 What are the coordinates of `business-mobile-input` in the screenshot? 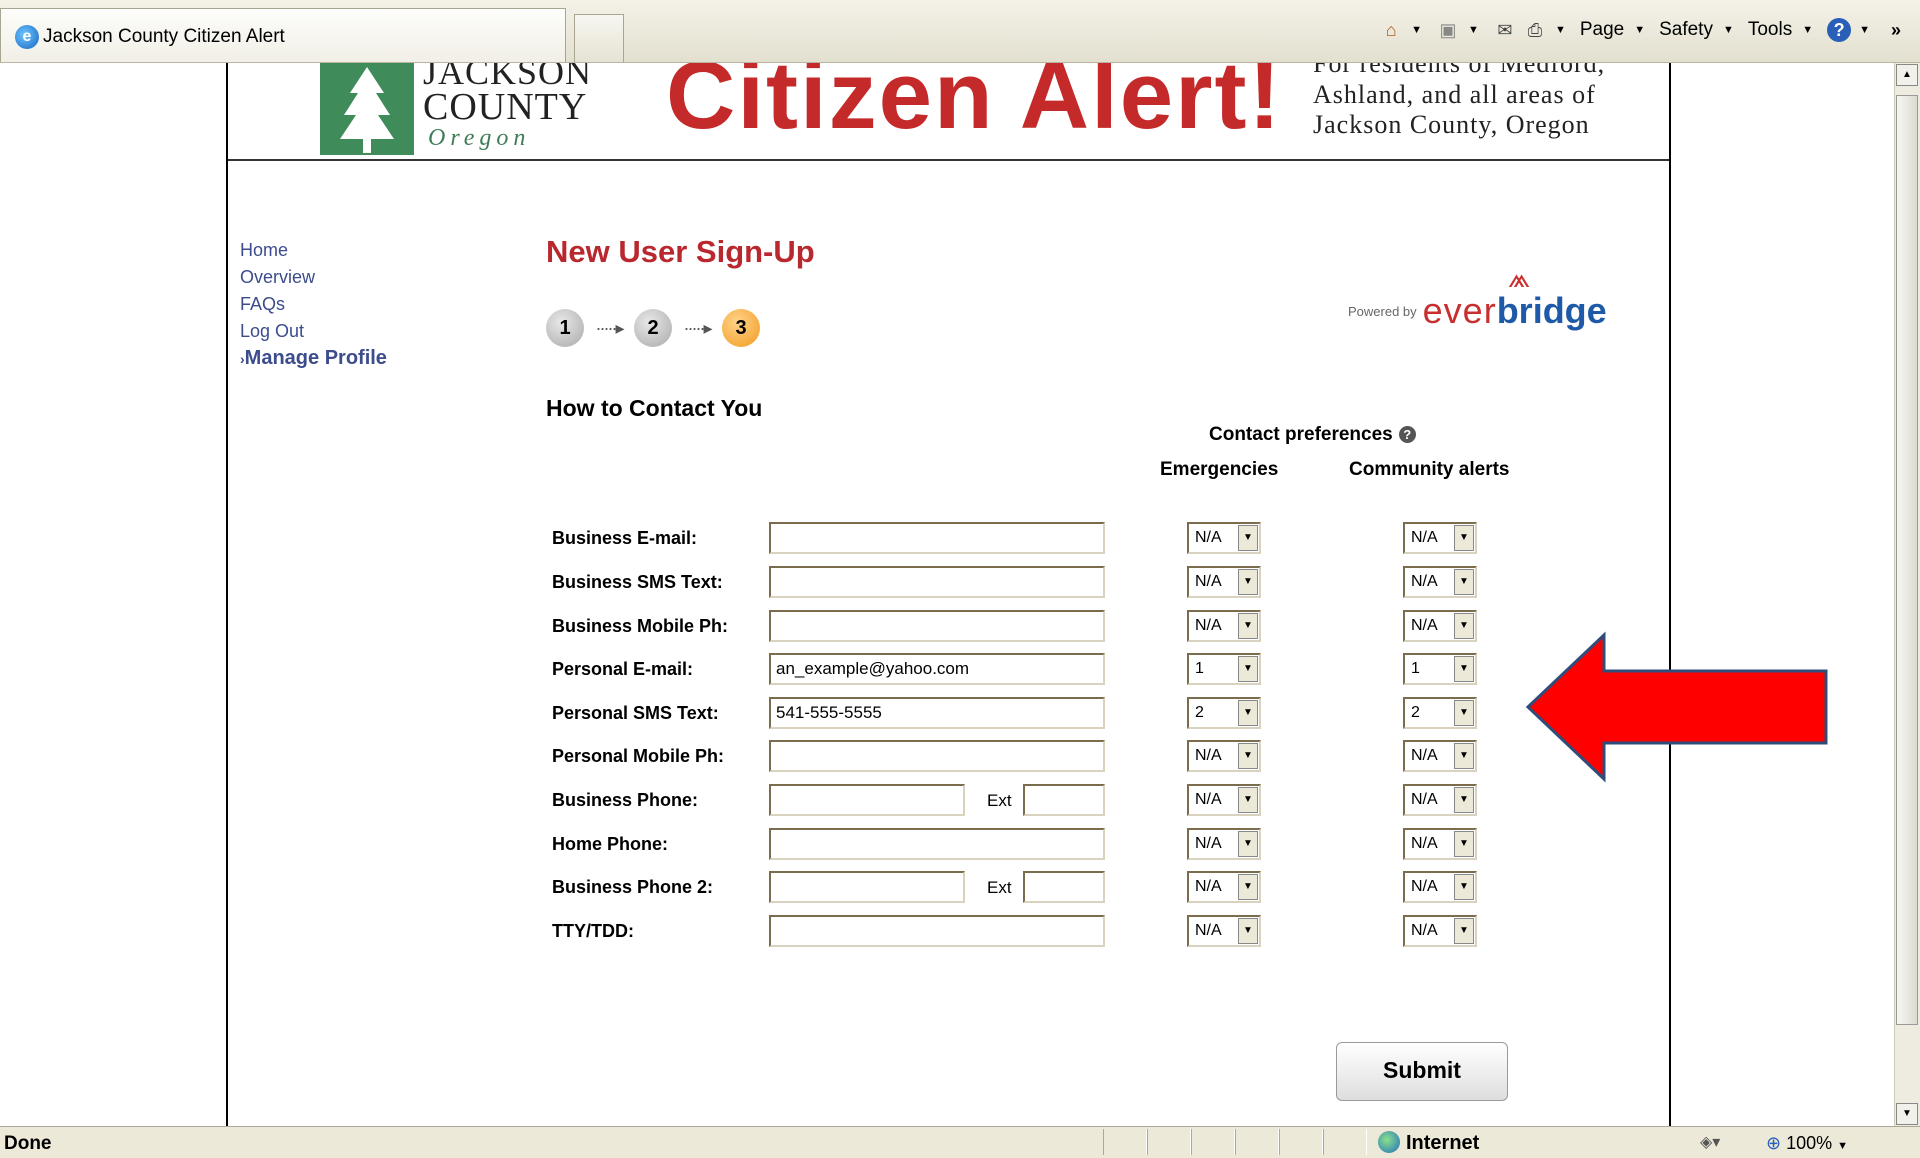 It's located at (937, 626).